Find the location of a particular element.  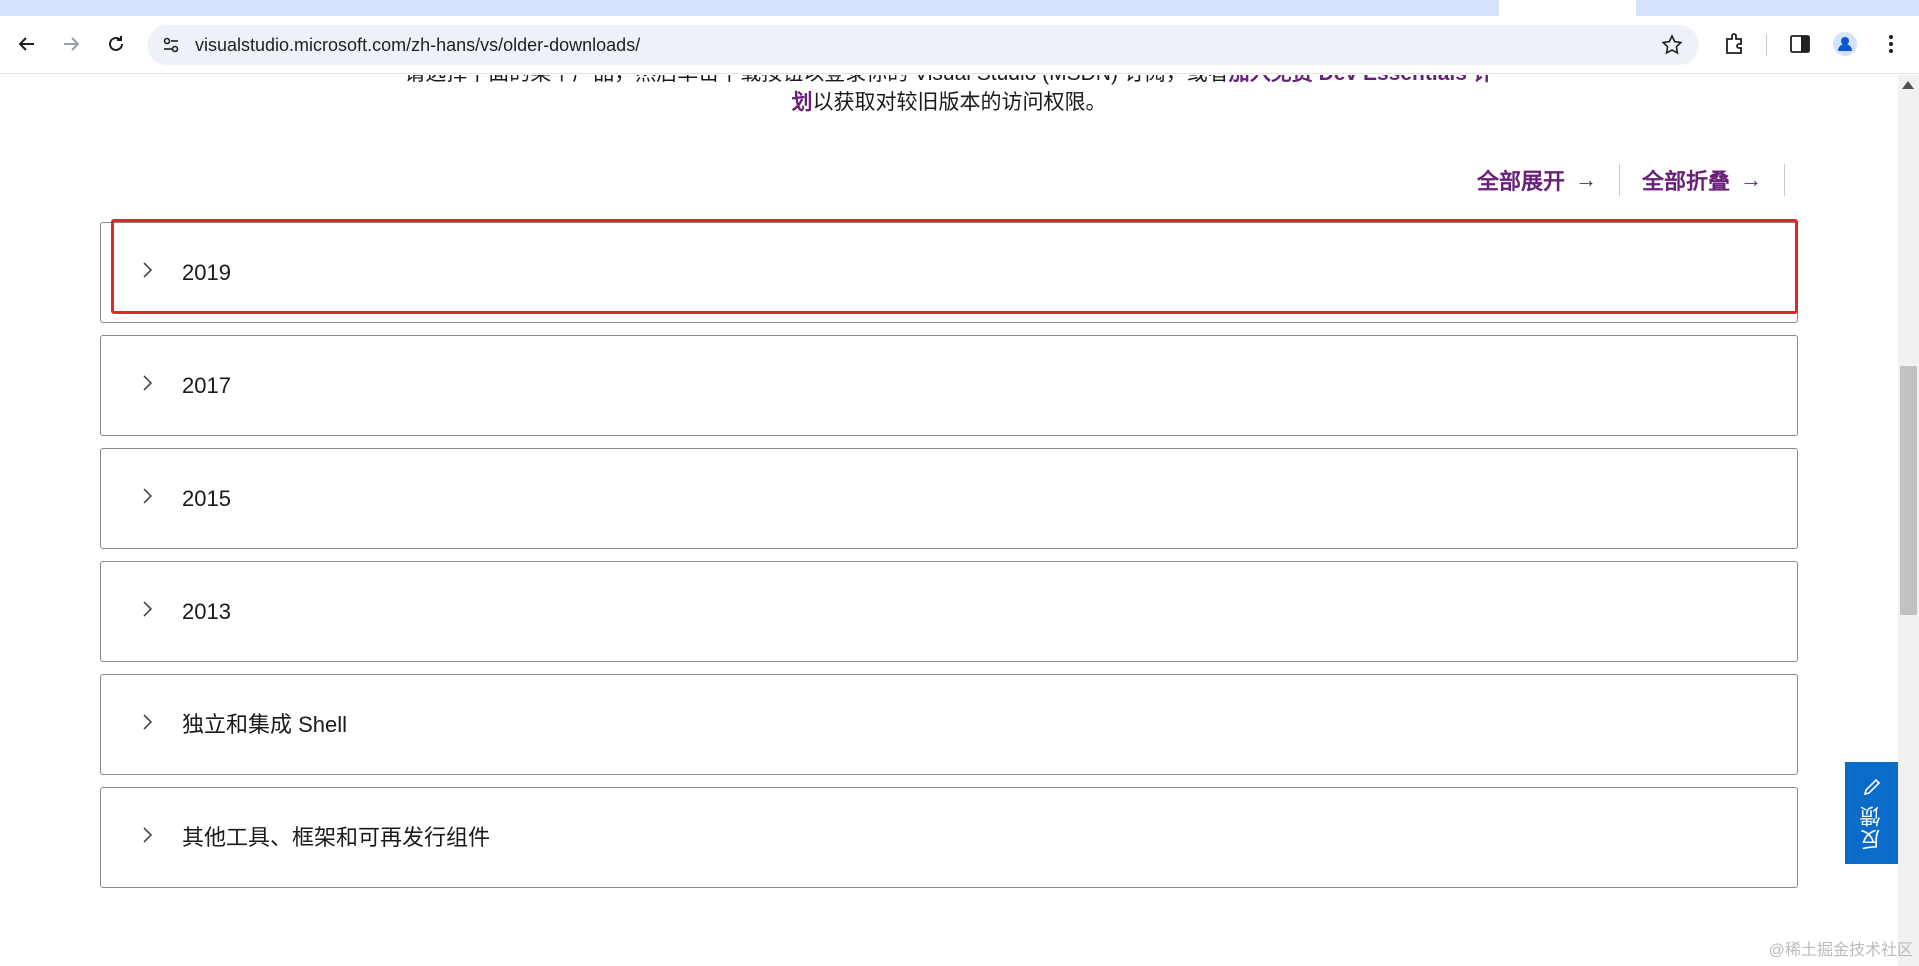

extensions-icon is located at coordinates (1735, 44).